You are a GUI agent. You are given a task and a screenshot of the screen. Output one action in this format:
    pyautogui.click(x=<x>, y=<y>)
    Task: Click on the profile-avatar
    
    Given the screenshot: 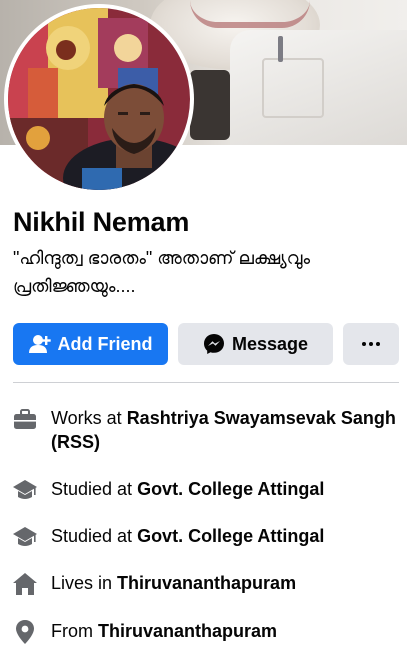 What is the action you would take?
    pyautogui.click(x=99, y=99)
    